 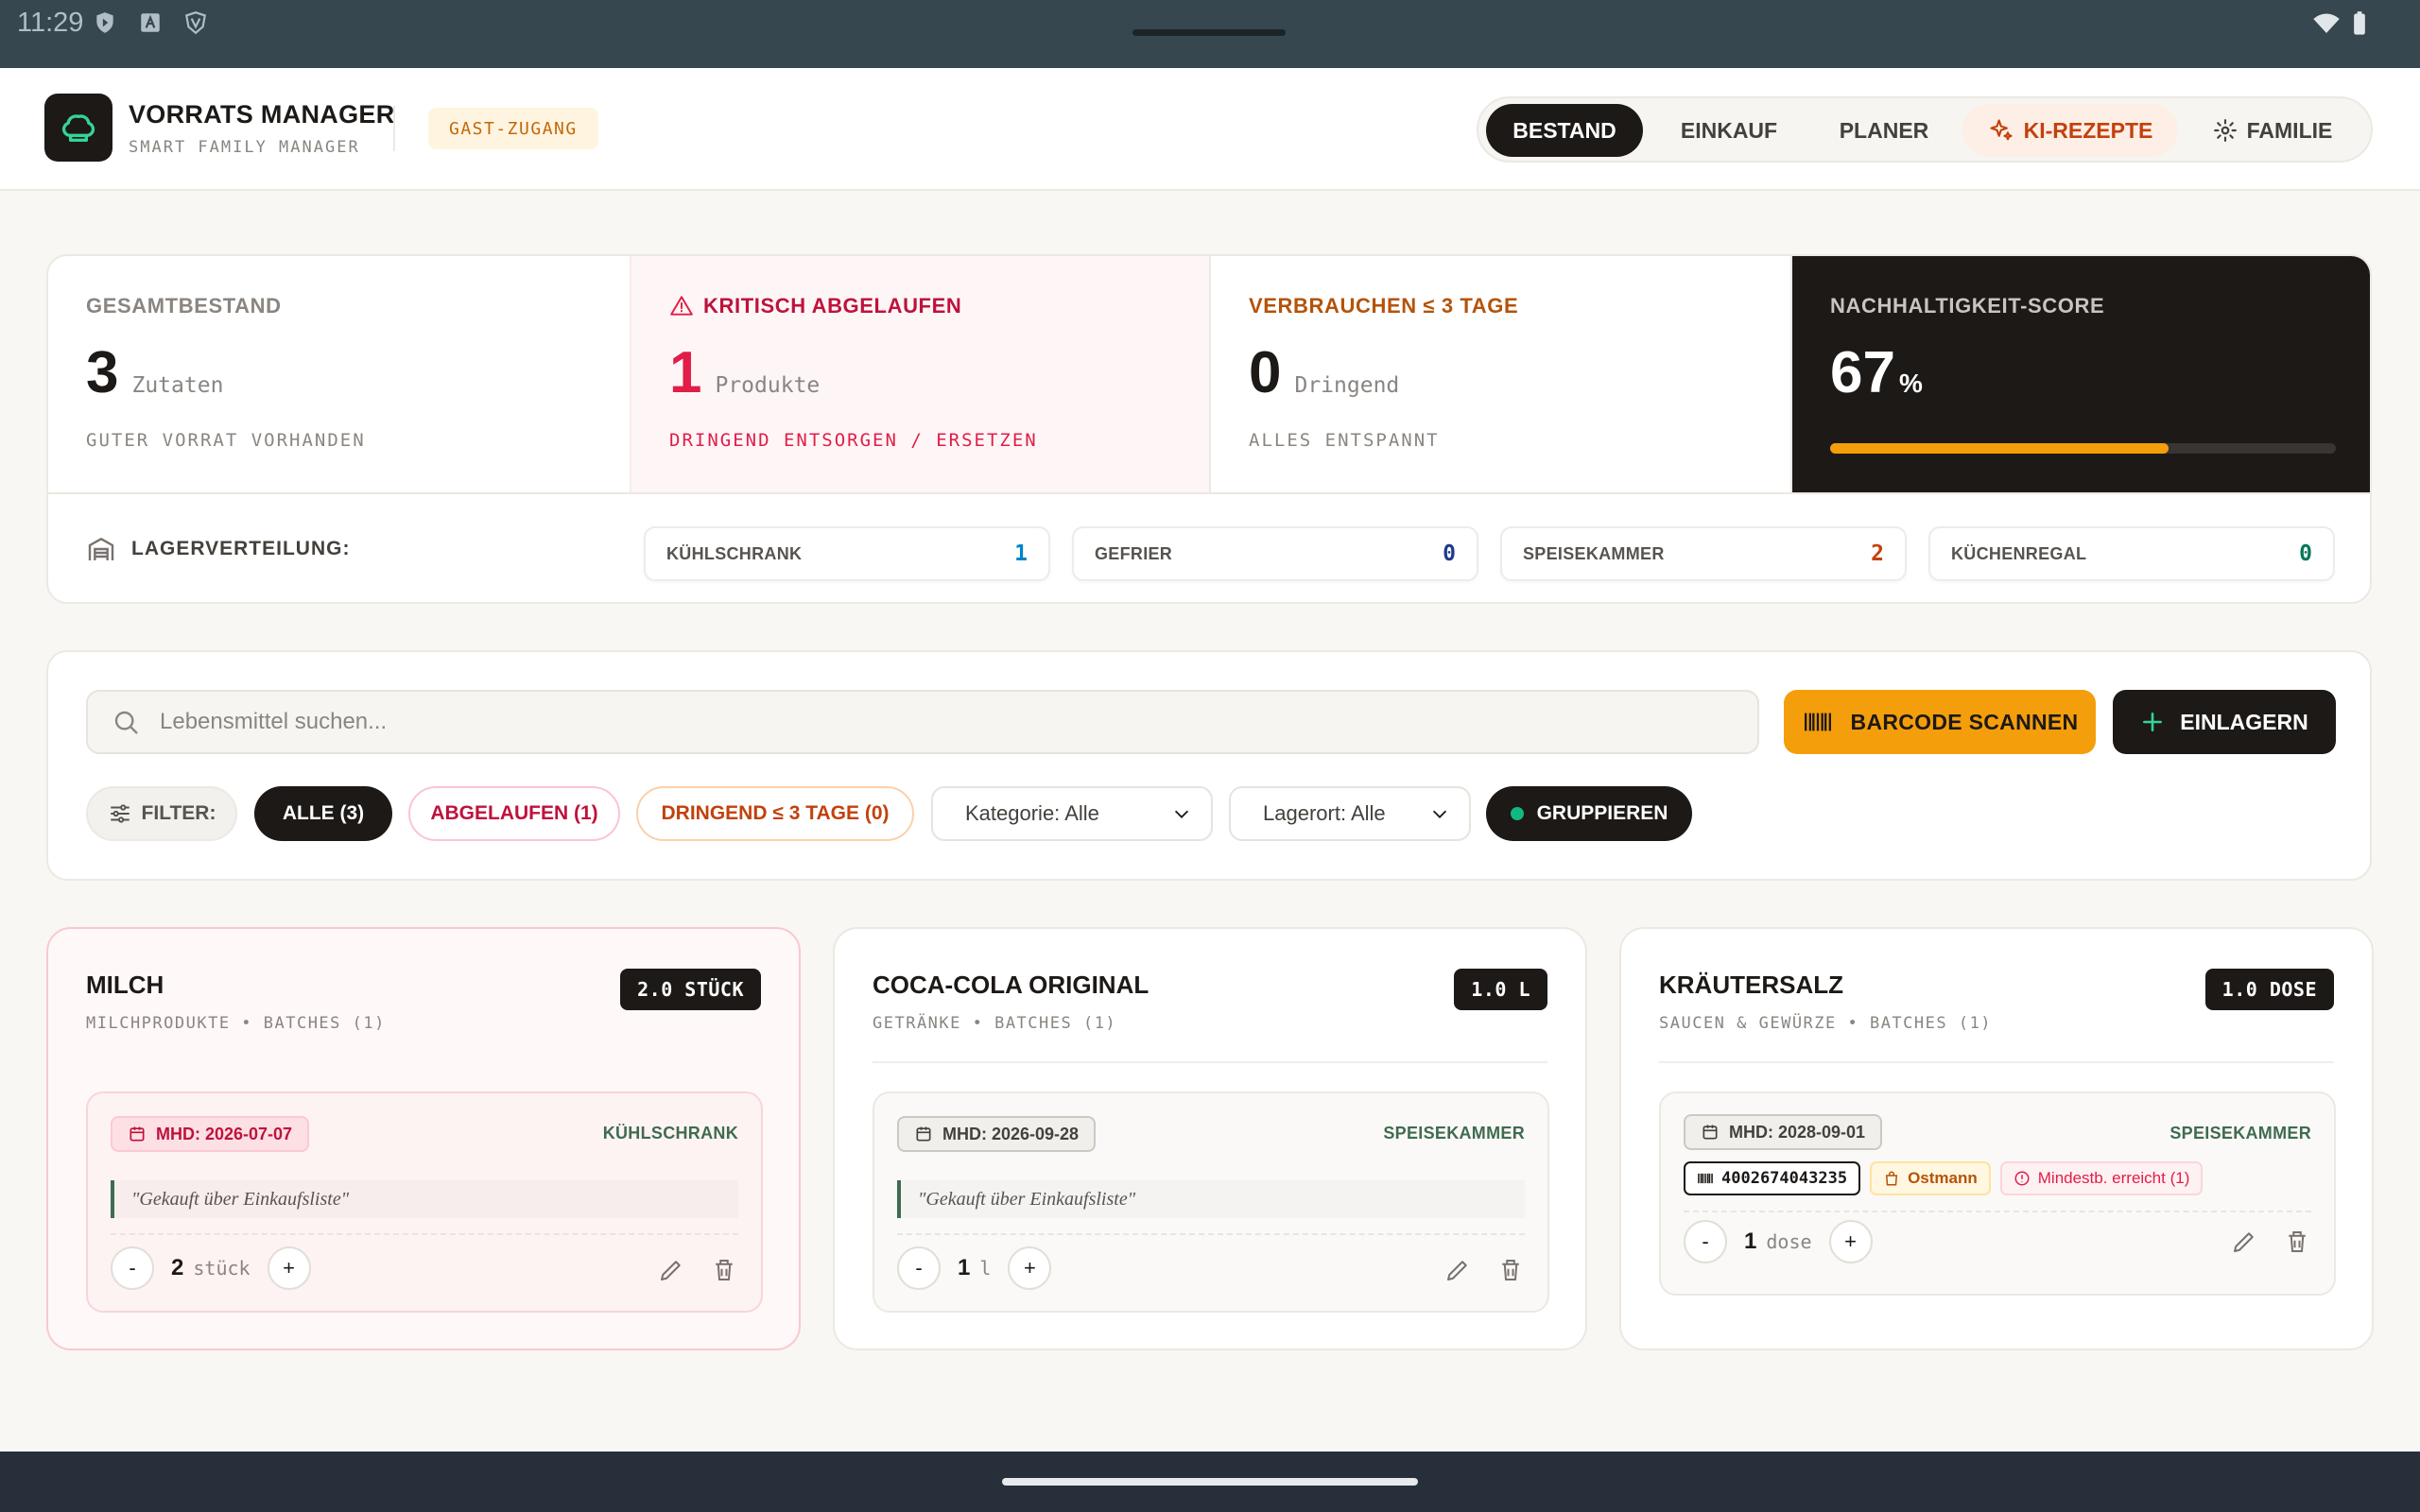 What do you see at coordinates (2000, 448) in the screenshot?
I see `score-progress-fill` at bounding box center [2000, 448].